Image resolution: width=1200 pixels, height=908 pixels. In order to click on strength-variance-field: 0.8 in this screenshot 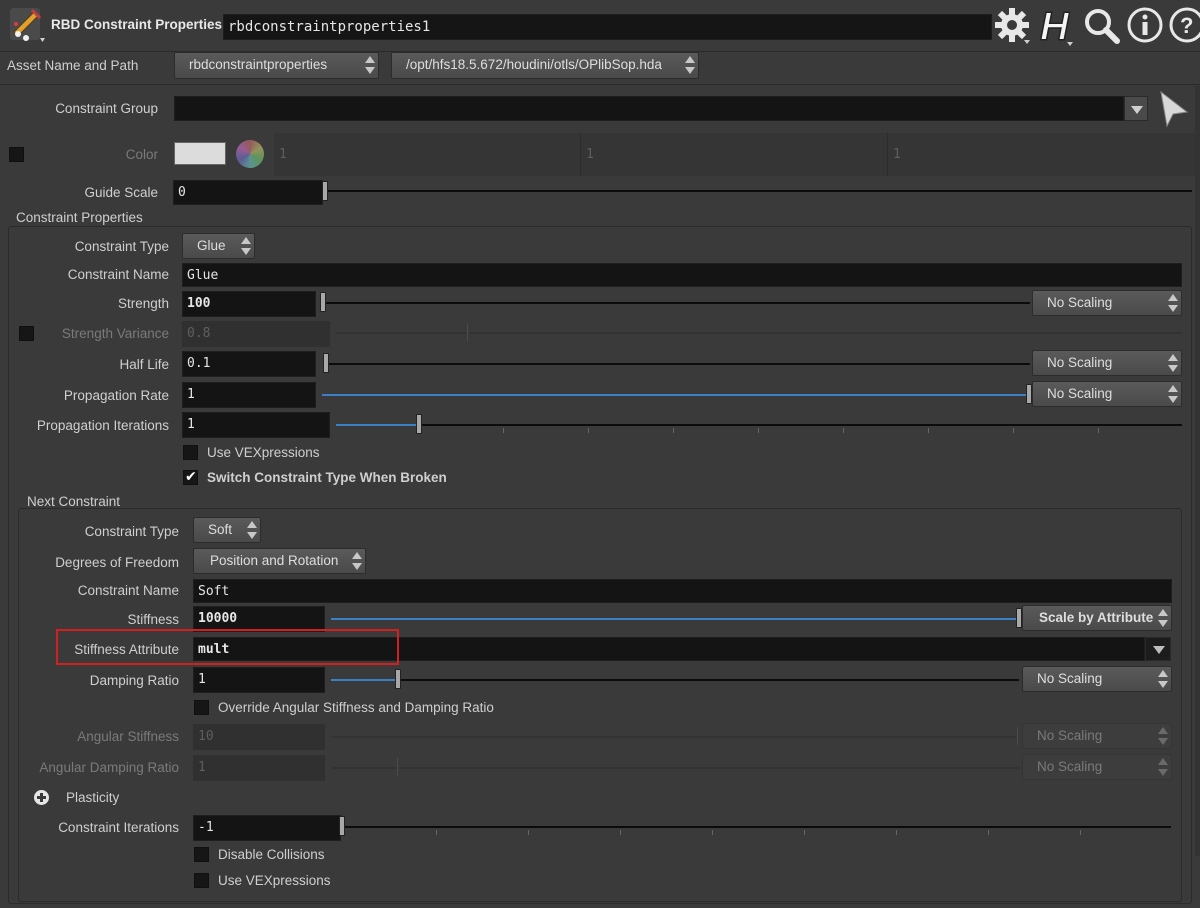, I will do `click(256, 334)`.